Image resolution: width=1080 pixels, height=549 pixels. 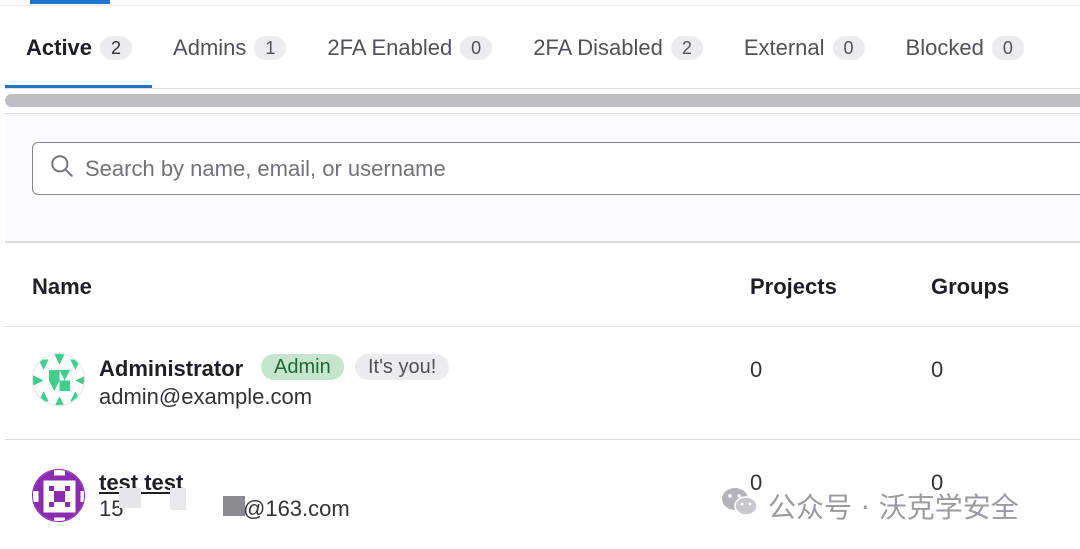 What do you see at coordinates (970, 287) in the screenshot?
I see `column-header-groups: Groups` at bounding box center [970, 287].